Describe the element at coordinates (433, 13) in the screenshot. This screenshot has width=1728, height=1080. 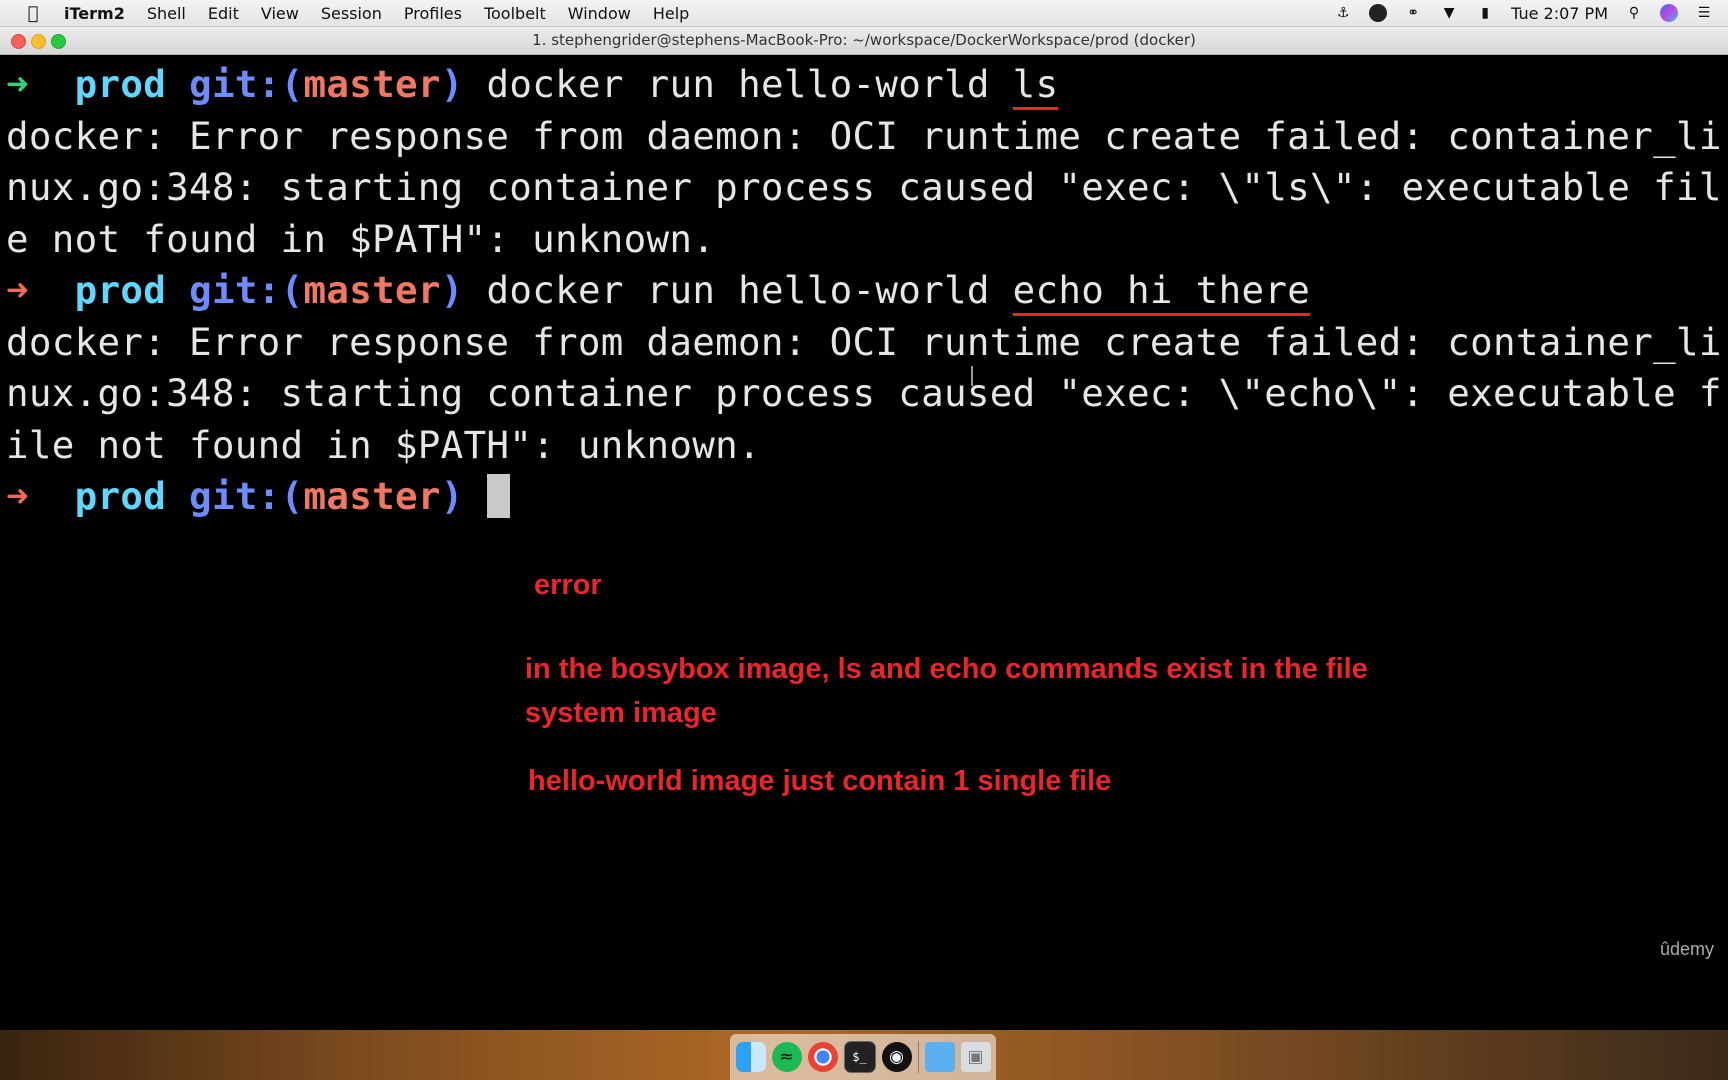
I see `menu-profiles: Profiles` at that location.